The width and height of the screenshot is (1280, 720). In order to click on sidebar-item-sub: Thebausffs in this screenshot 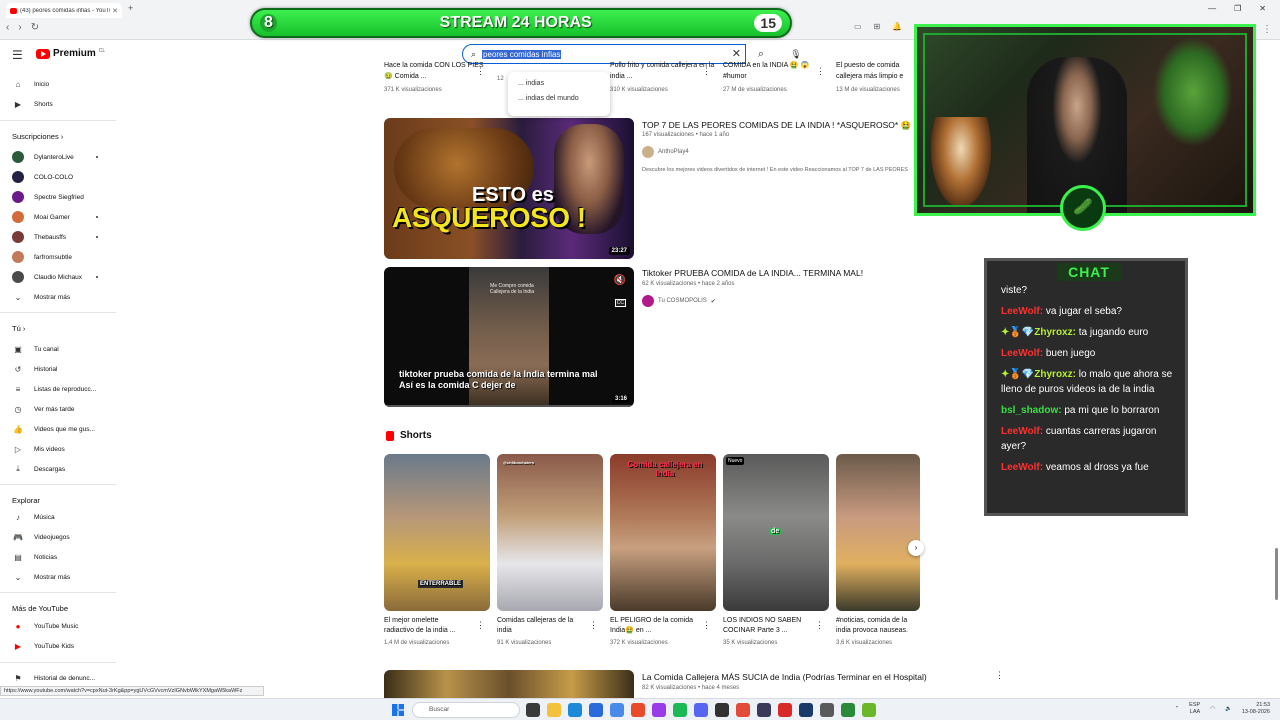, I will do `click(55, 237)`.